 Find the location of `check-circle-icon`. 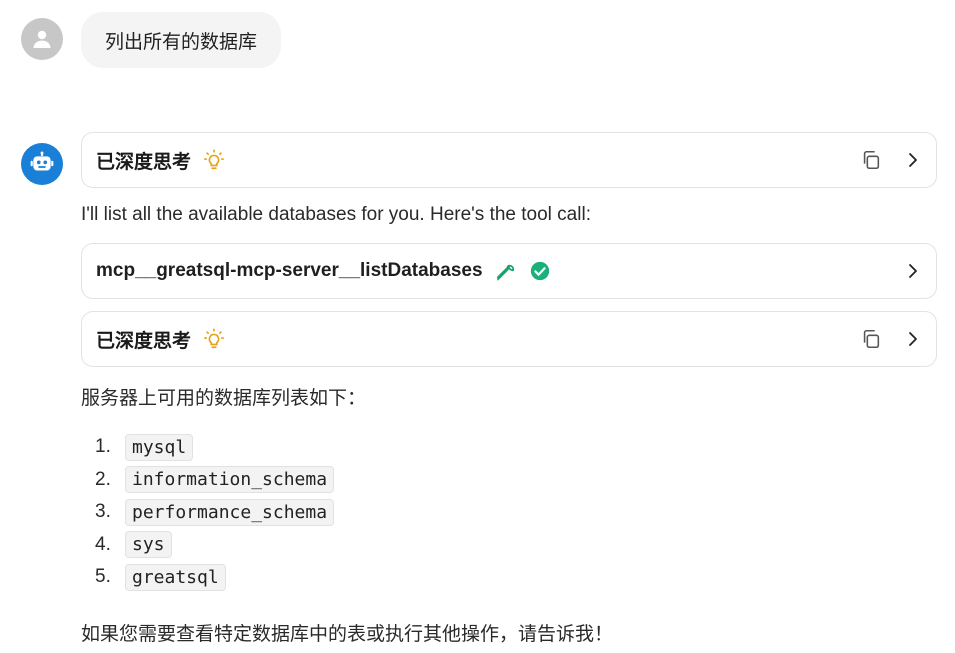

check-circle-icon is located at coordinates (540, 271).